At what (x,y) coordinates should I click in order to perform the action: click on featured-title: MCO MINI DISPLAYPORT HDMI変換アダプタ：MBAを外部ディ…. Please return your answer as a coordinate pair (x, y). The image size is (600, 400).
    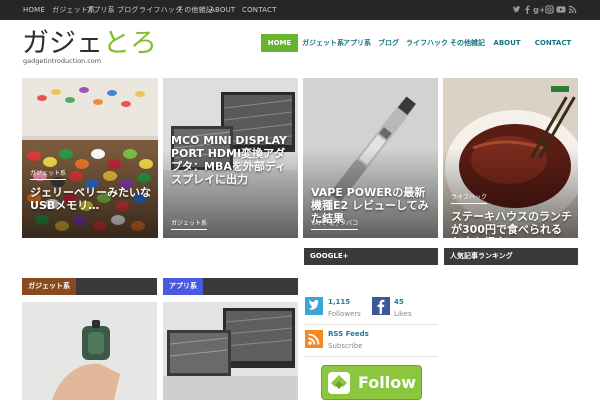
    Looking at the image, I should click on (231, 184).